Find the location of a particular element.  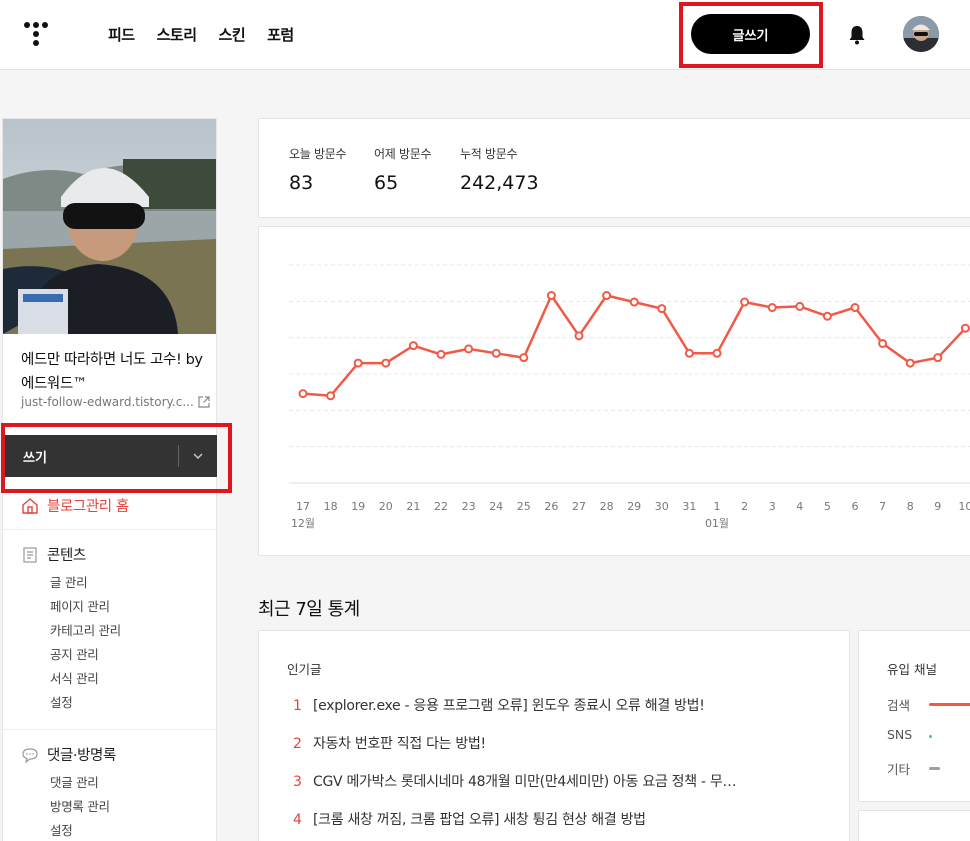

traffic-channel-box: 유입 채널 검색 SNS 기타 is located at coordinates (914, 716).